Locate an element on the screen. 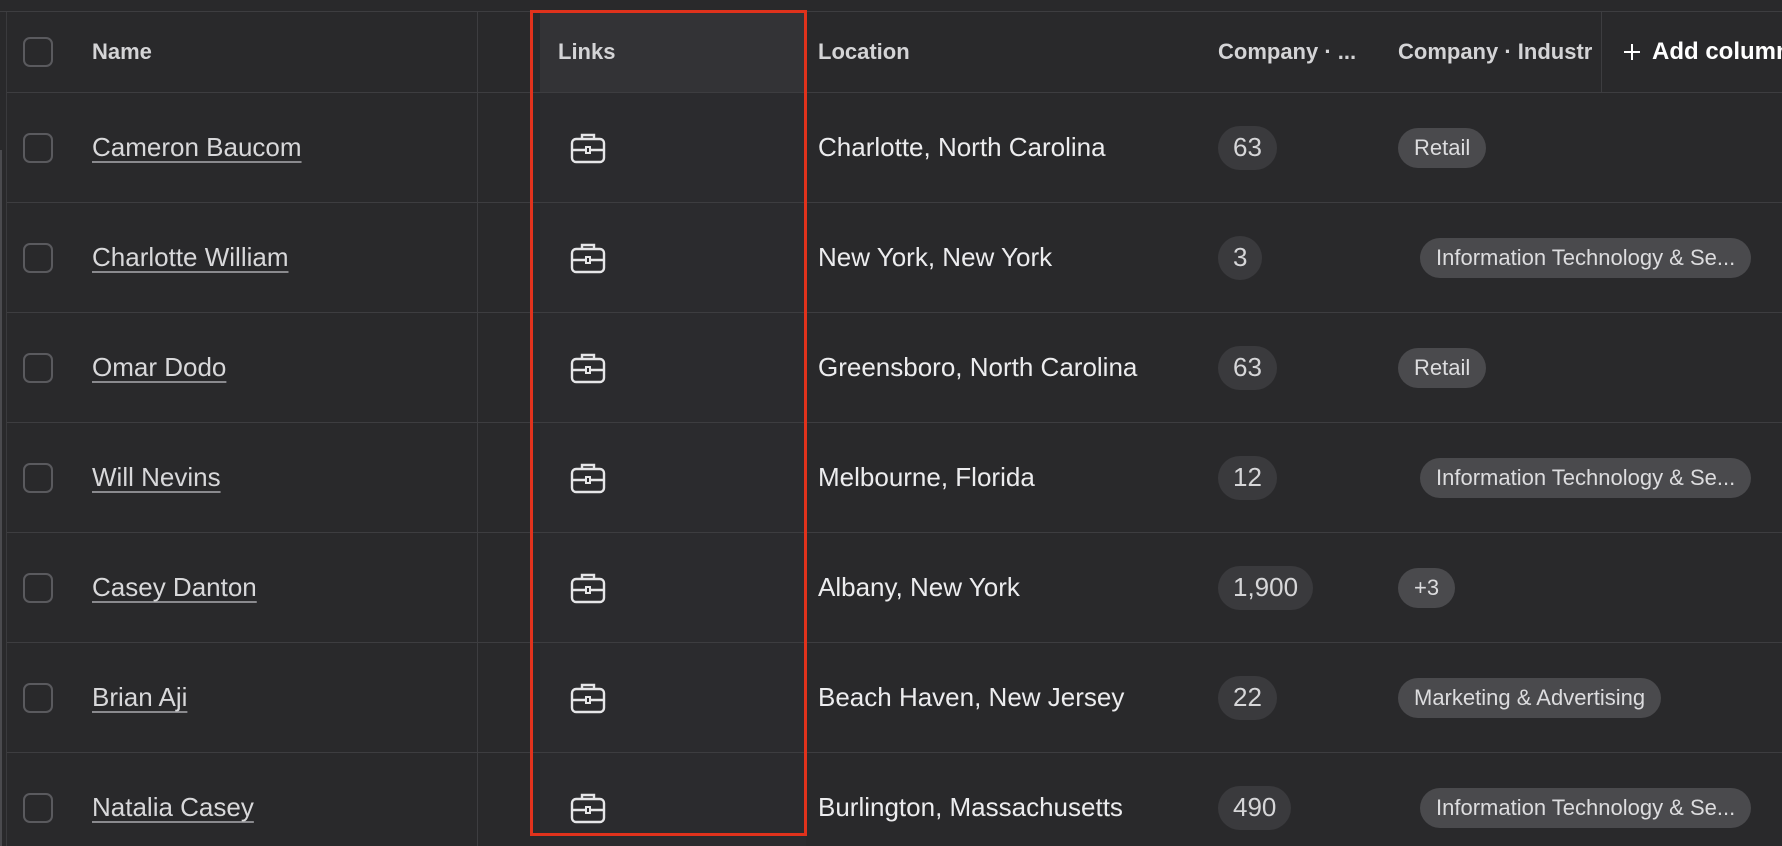 The width and height of the screenshot is (1782, 846). select-all-cell is located at coordinates (38, 52).